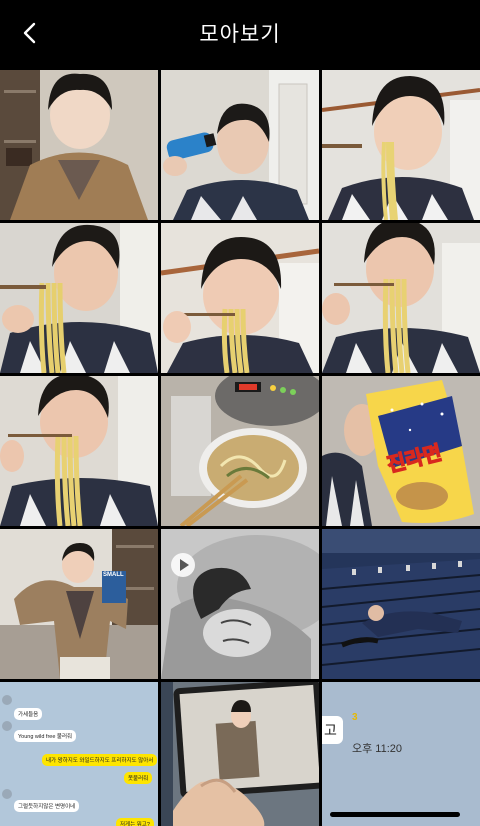 The image size is (480, 826). What do you see at coordinates (401, 451) in the screenshot?
I see `photo-thumbnail: 진라면` at bounding box center [401, 451].